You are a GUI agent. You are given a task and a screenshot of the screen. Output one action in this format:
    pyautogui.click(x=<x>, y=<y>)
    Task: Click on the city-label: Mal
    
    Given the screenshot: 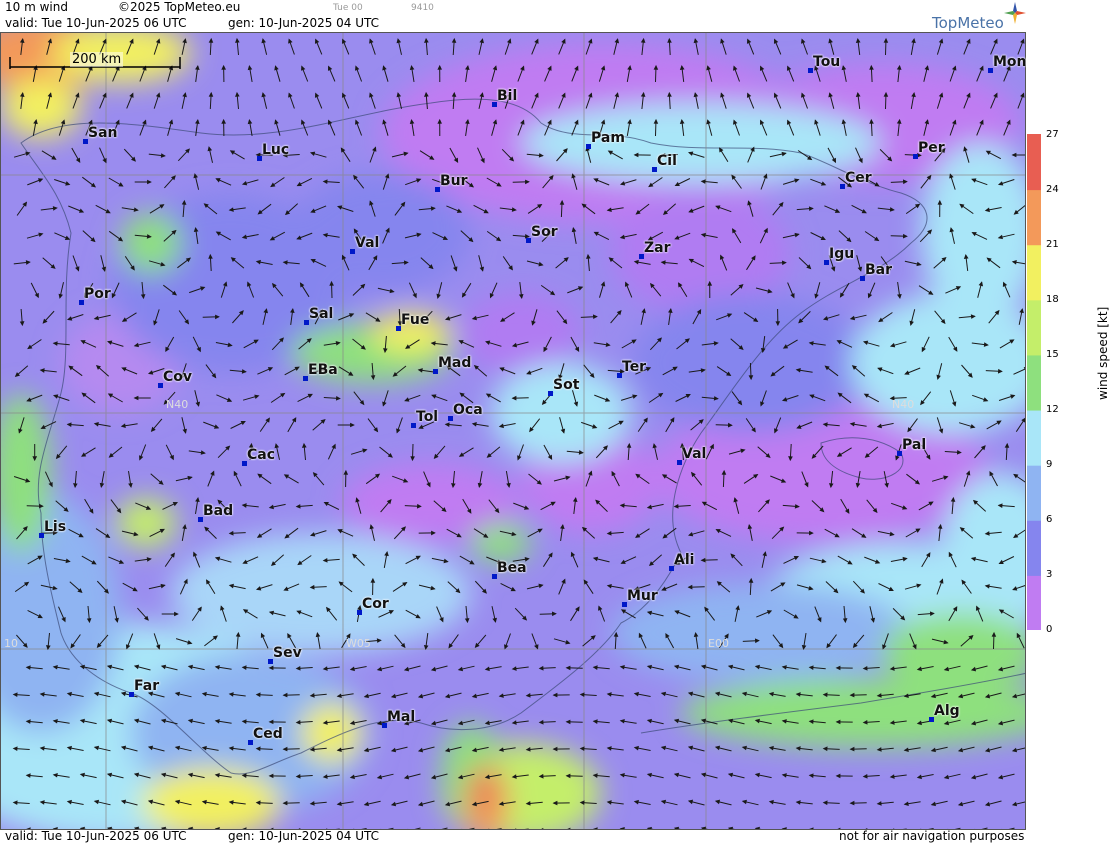 What is the action you would take?
    pyautogui.click(x=401, y=717)
    